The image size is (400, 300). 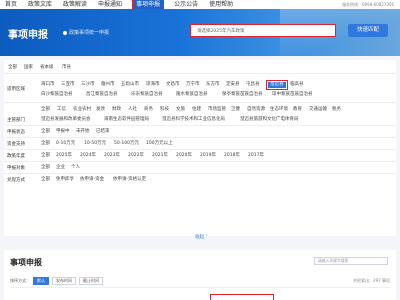 I want to click on method-label: 兑现方式, so click(x=16, y=180).